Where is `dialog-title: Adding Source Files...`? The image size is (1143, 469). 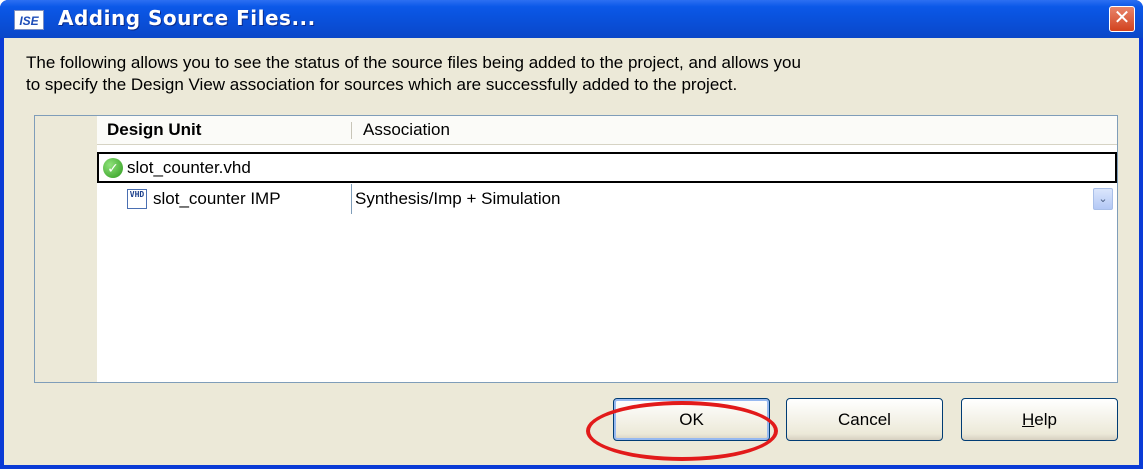
dialog-title: Adding Source Files... is located at coordinates (187, 18).